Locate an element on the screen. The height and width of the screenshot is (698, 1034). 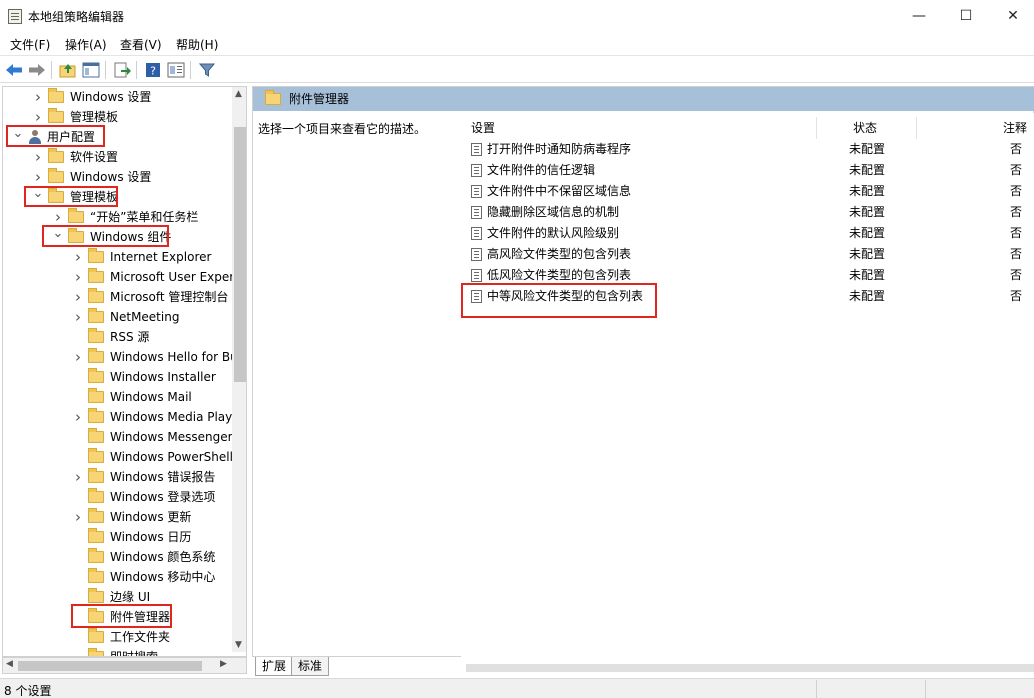
tree-item: Windows Installer is located at coordinates (143, 377).